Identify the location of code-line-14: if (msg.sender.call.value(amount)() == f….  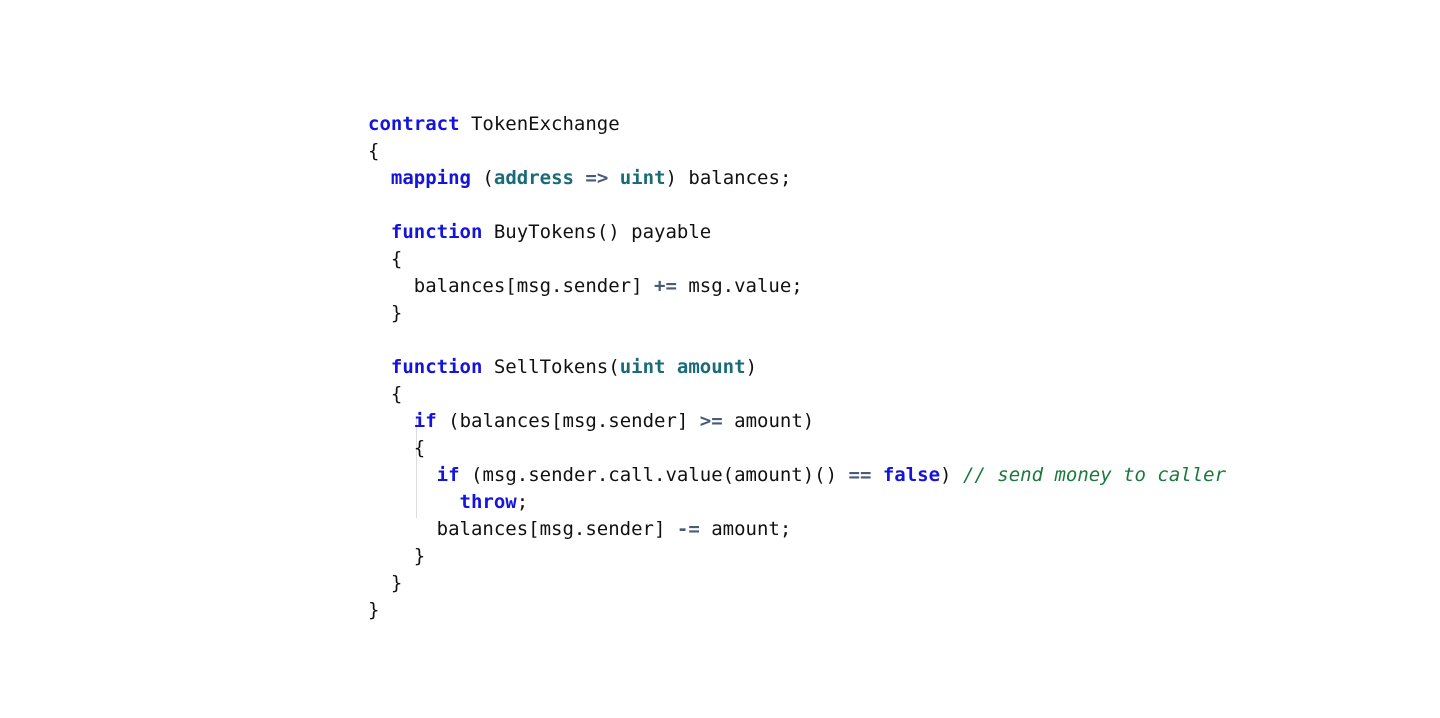
(797, 475).